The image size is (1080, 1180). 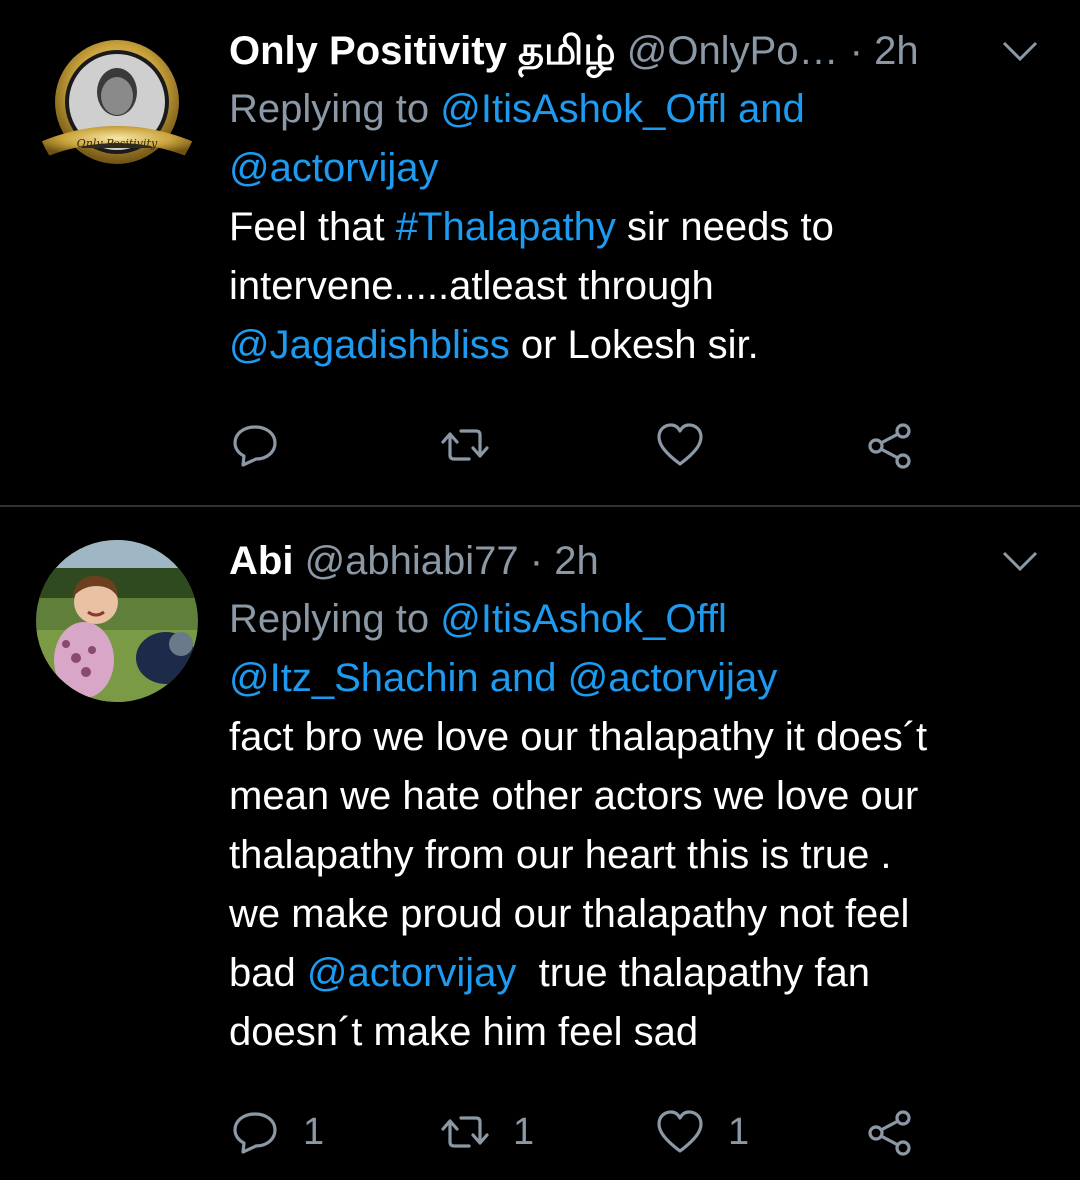 I want to click on reply-count: 1, so click(x=314, y=1131).